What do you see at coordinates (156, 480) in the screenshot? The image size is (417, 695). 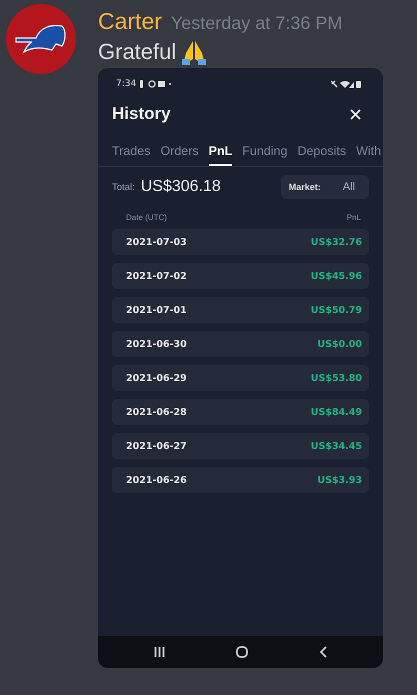 I see `date-cell: 2021-06-26` at bounding box center [156, 480].